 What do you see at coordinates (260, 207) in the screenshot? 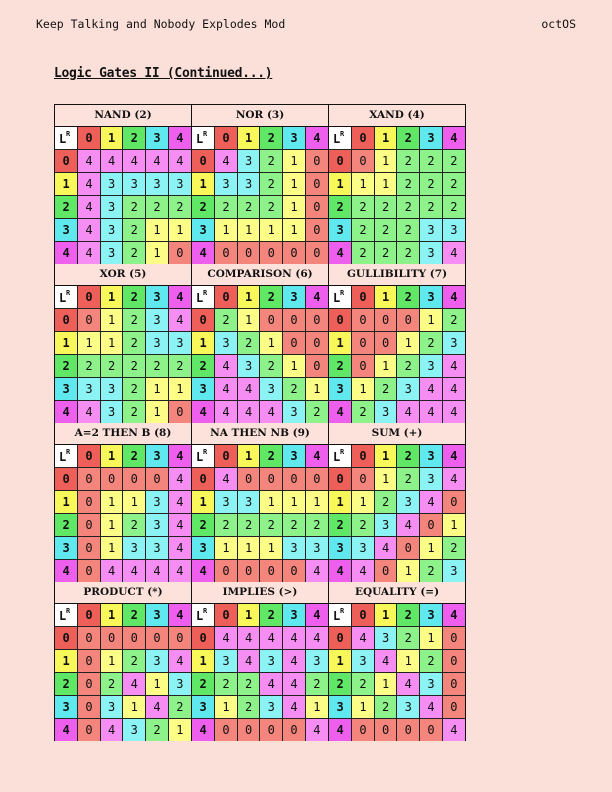
I see `truth-table-row: 222210` at bounding box center [260, 207].